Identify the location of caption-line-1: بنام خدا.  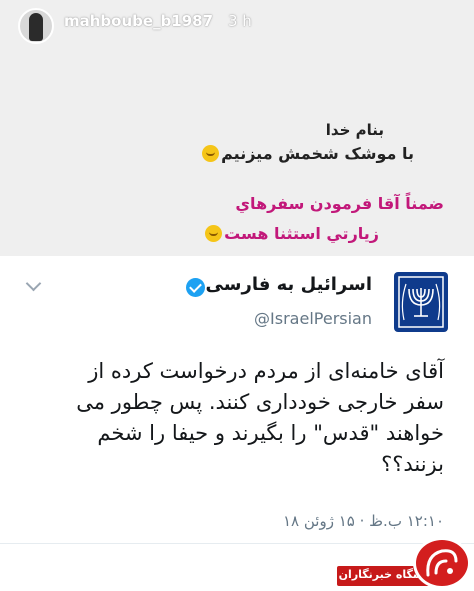
(354, 130).